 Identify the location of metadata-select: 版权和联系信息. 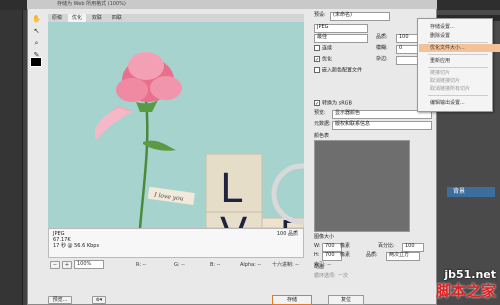
(382, 125).